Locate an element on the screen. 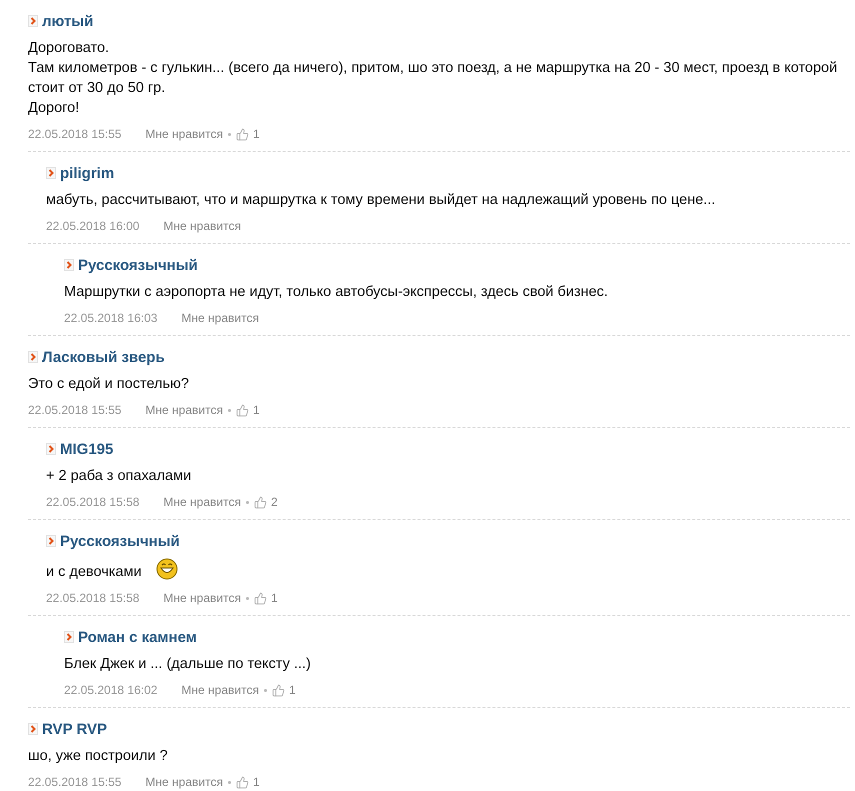 The image size is (855, 791). comment-text: Дороговато. is located at coordinates (69, 48).